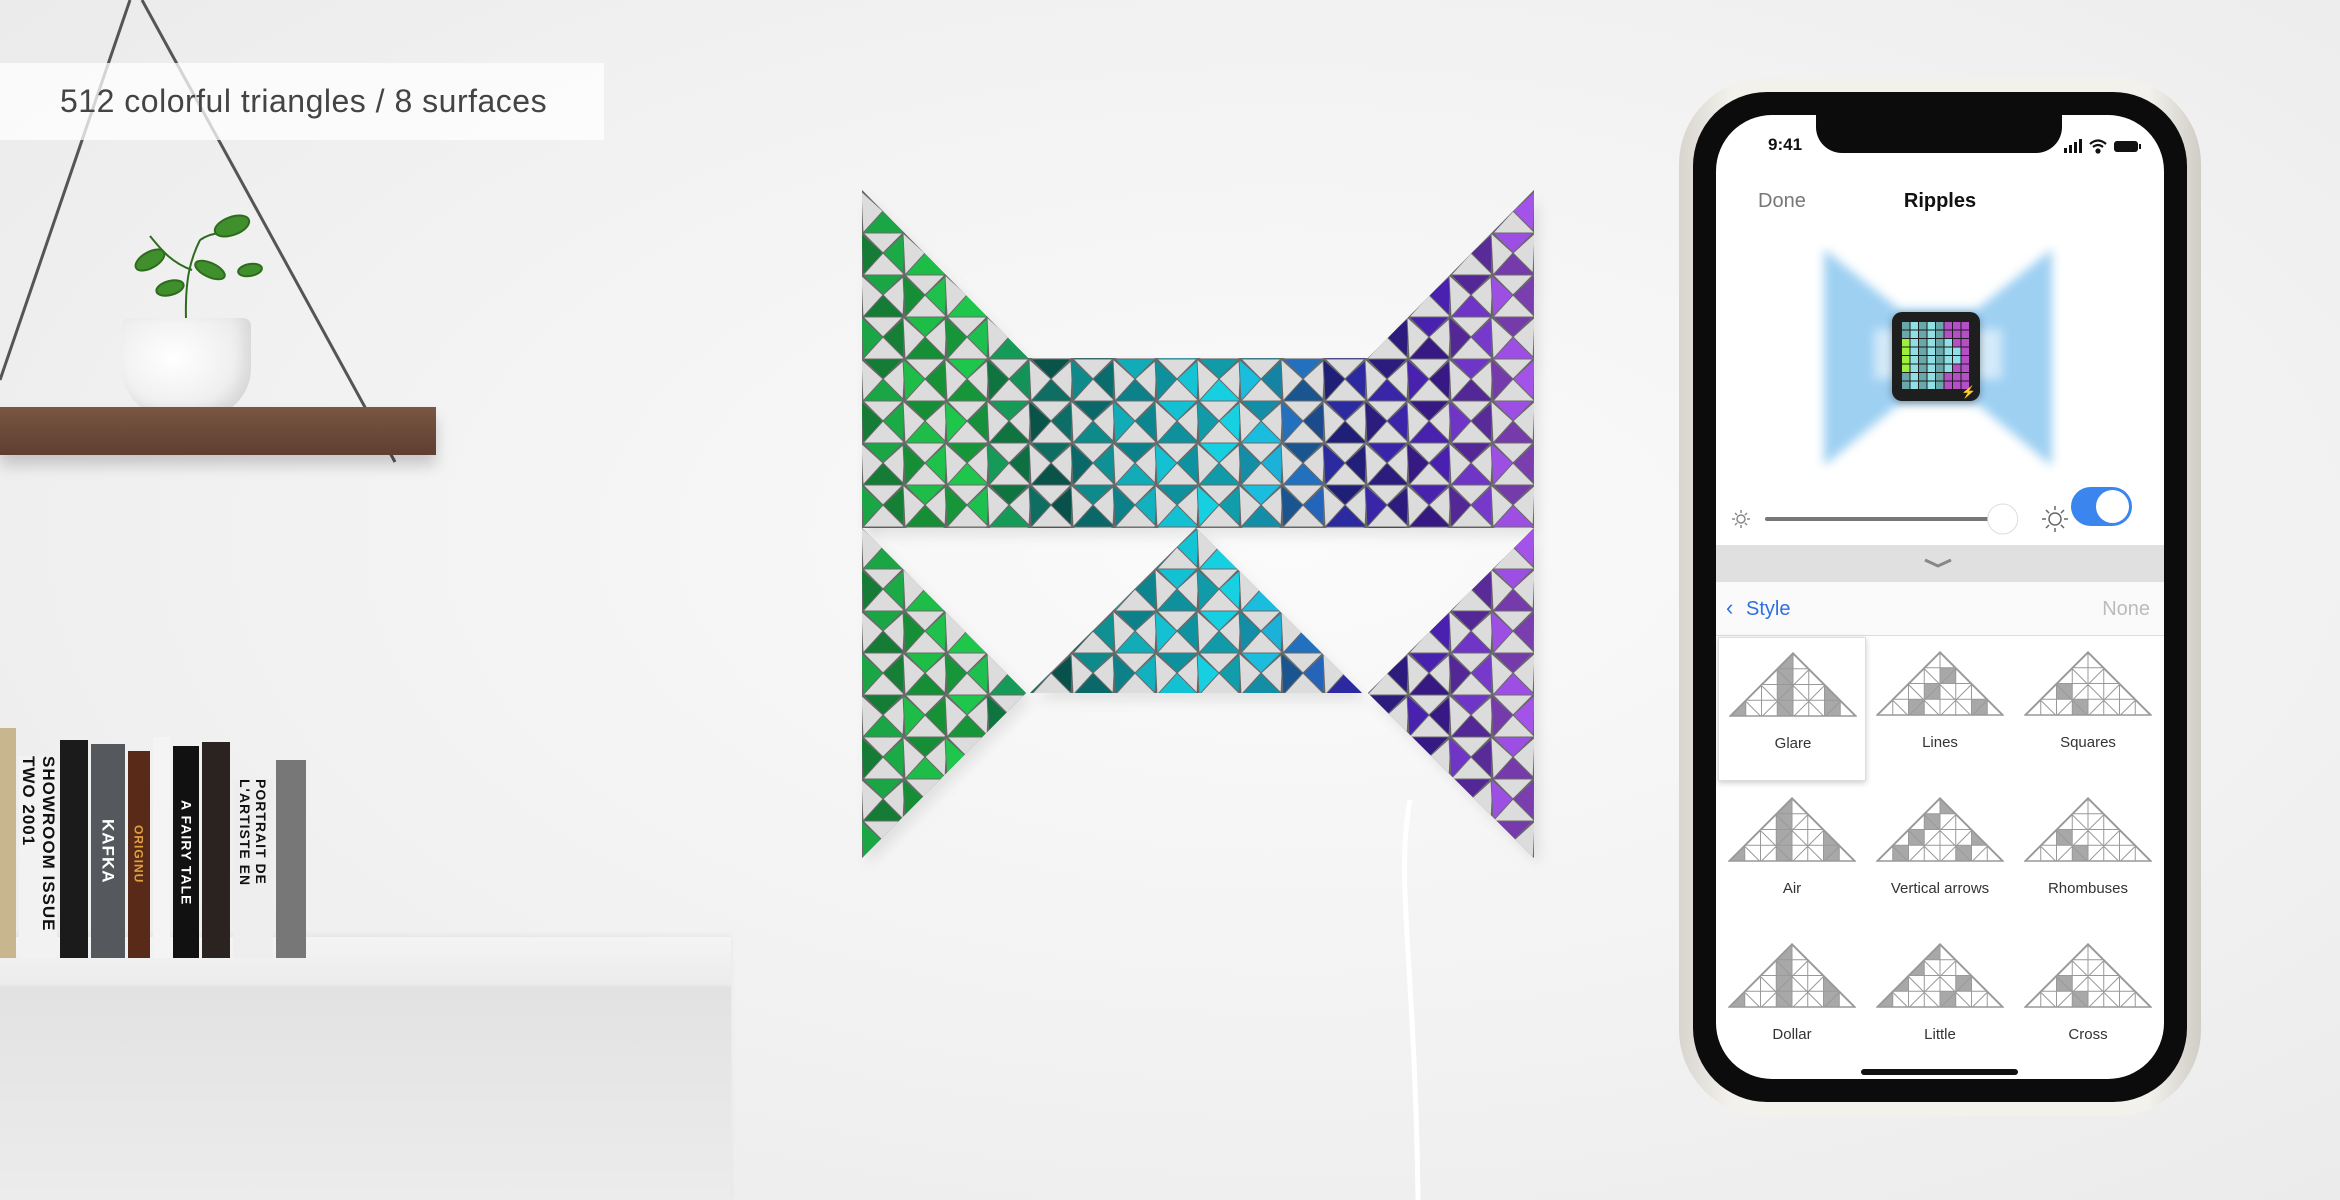 This screenshot has height=1200, width=2340. What do you see at coordinates (1940, 609) in the screenshot?
I see `style-row: ‹ Style None` at bounding box center [1940, 609].